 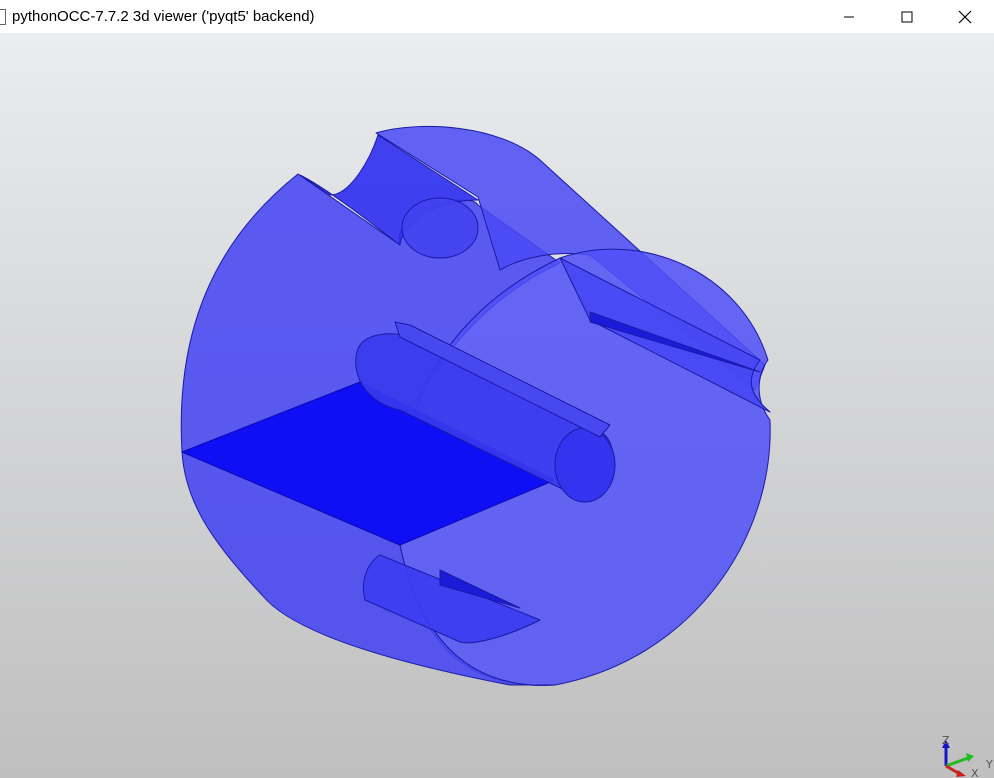 What do you see at coordinates (957, 762) in the screenshot?
I see `y-axis` at bounding box center [957, 762].